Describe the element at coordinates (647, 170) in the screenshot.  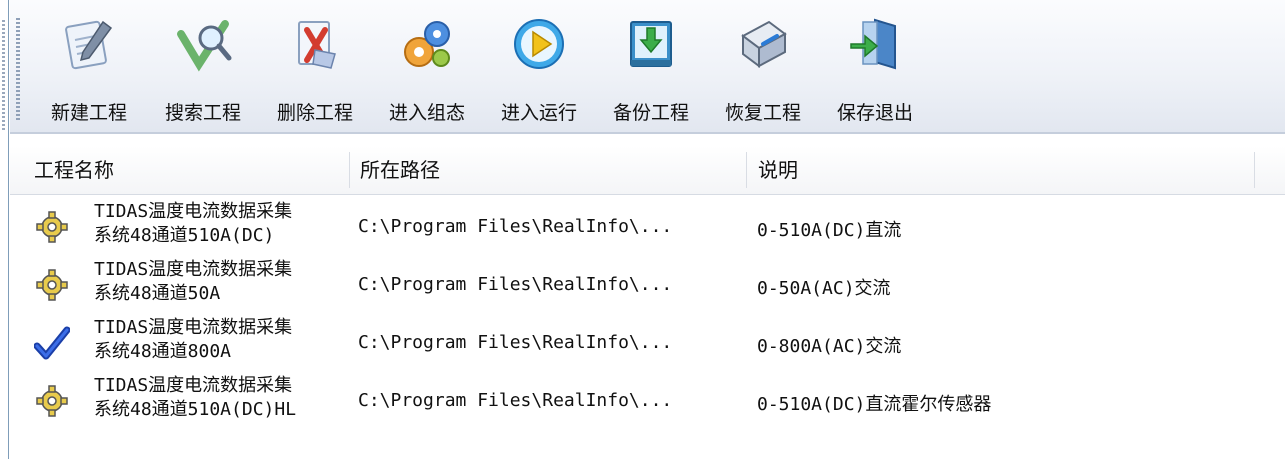
I see `table-header: 工程名称 所在路径 说明` at that location.